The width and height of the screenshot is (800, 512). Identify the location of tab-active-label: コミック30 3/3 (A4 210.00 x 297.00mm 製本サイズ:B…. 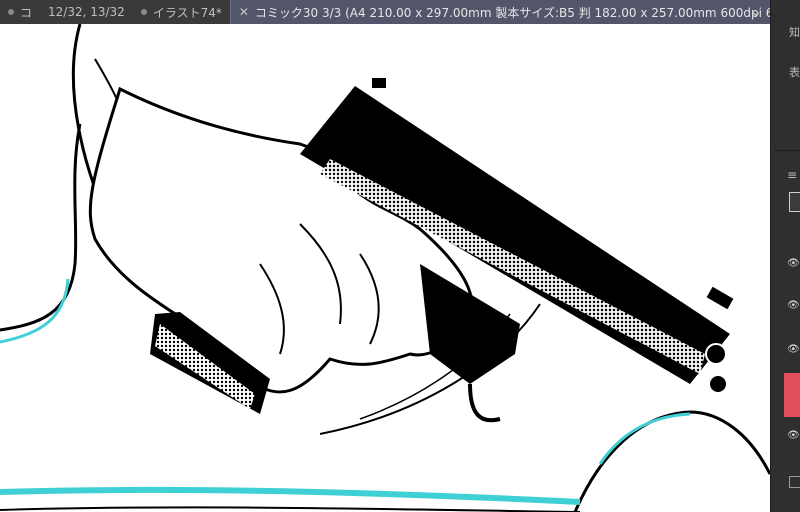
(527, 12).